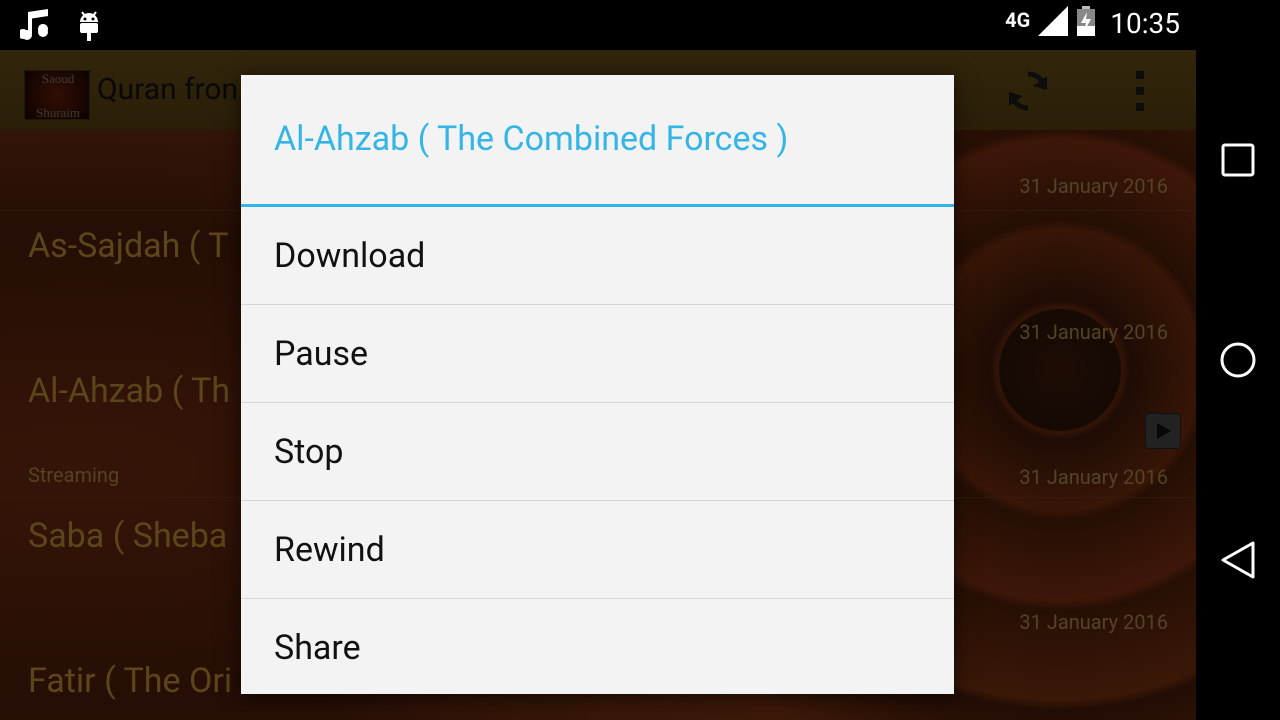  I want to click on home-icon, so click(1238, 360).